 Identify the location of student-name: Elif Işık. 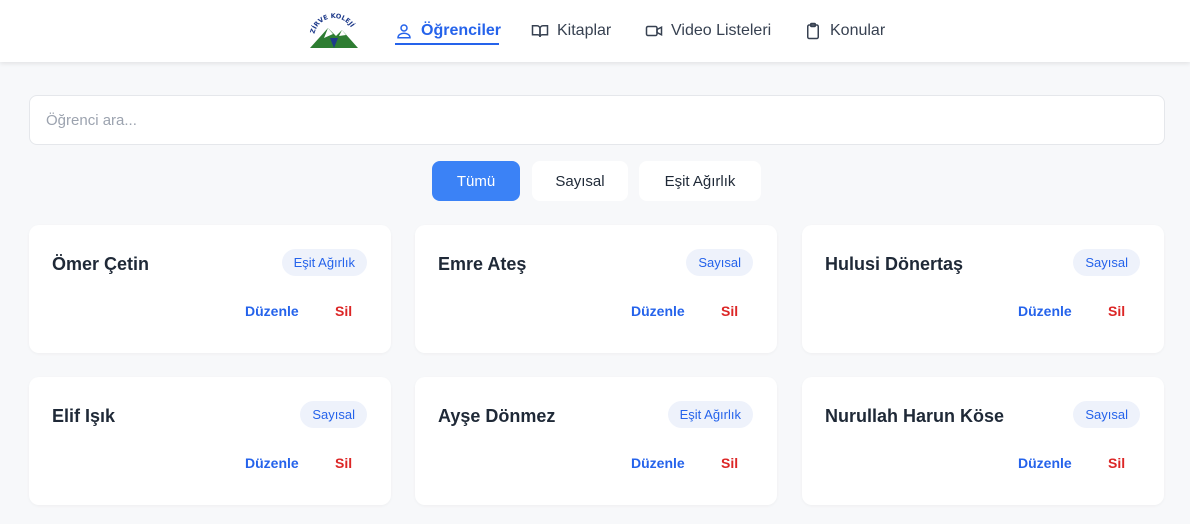
(84, 416).